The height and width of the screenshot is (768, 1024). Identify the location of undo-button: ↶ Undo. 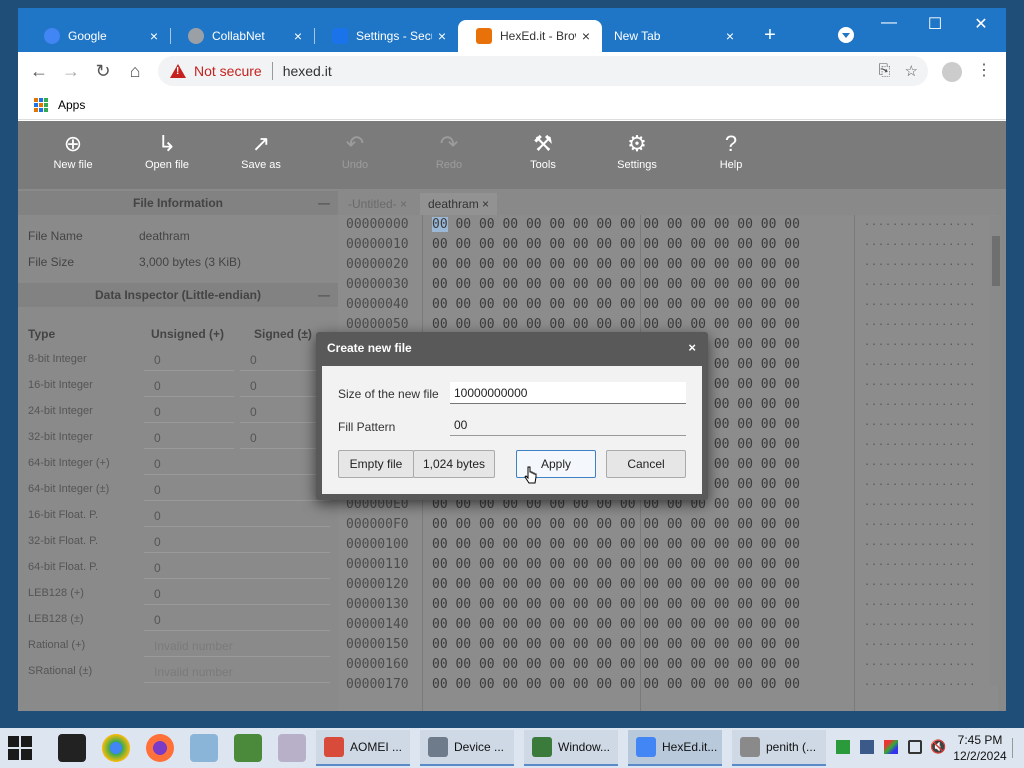
(355, 150).